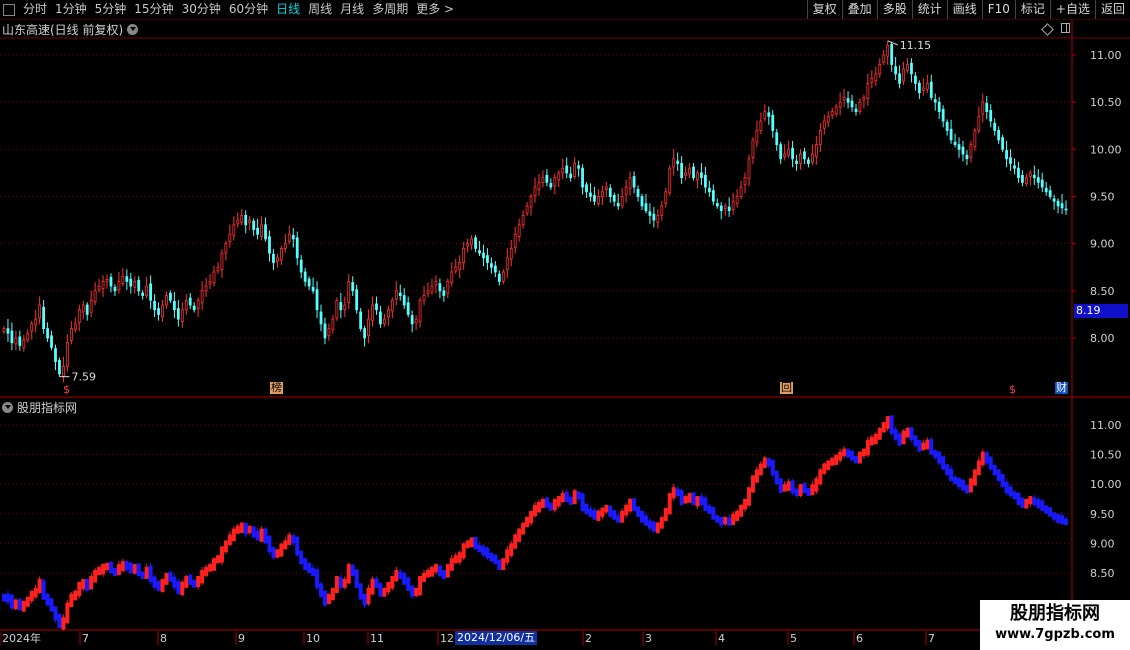  What do you see at coordinates (1106, 484) in the screenshot?
I see `sub-axis-label: 10.00` at bounding box center [1106, 484].